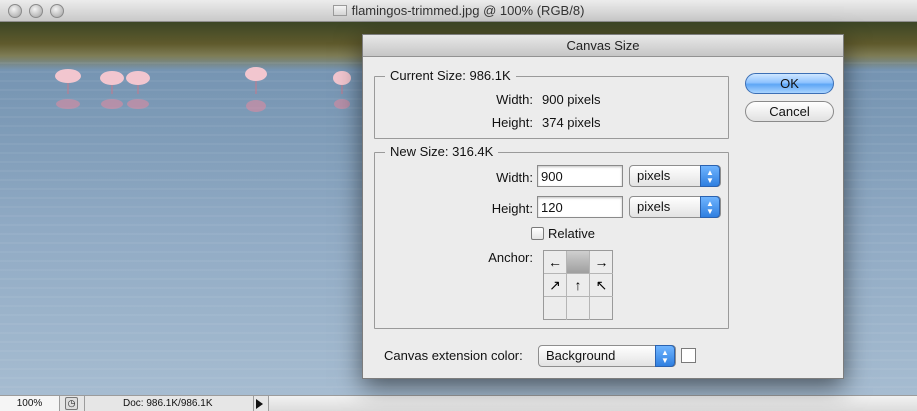  What do you see at coordinates (442, 151) in the screenshot?
I see `new-size-label: New Size: 316.4K` at bounding box center [442, 151].